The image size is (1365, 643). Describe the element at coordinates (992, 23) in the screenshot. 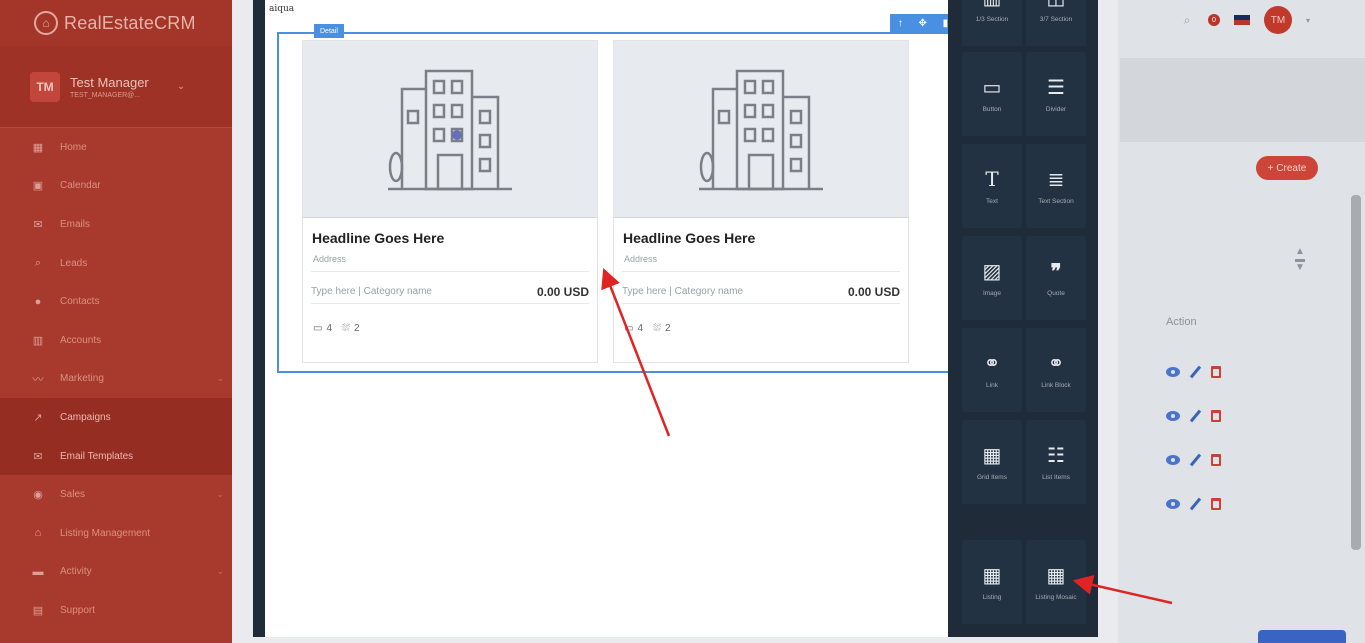

I see `block-1-3-section: ▥ 1/3 Section` at that location.